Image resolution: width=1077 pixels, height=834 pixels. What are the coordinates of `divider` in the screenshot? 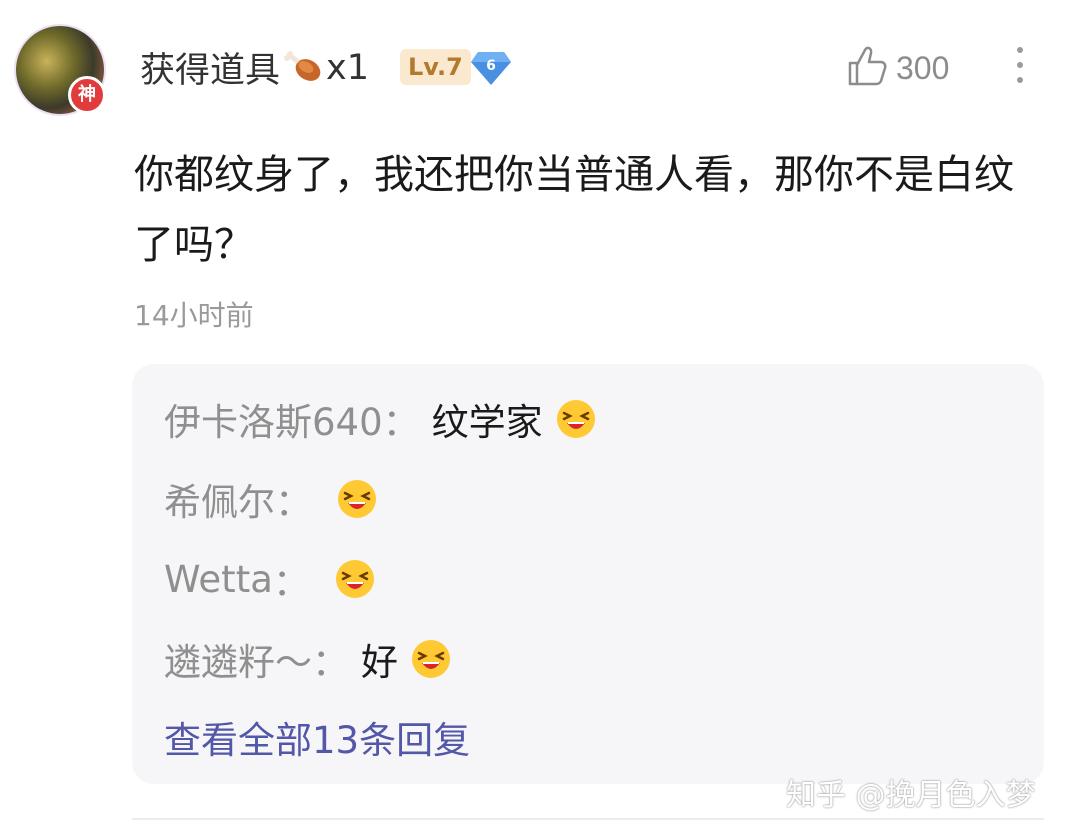 It's located at (588, 819).